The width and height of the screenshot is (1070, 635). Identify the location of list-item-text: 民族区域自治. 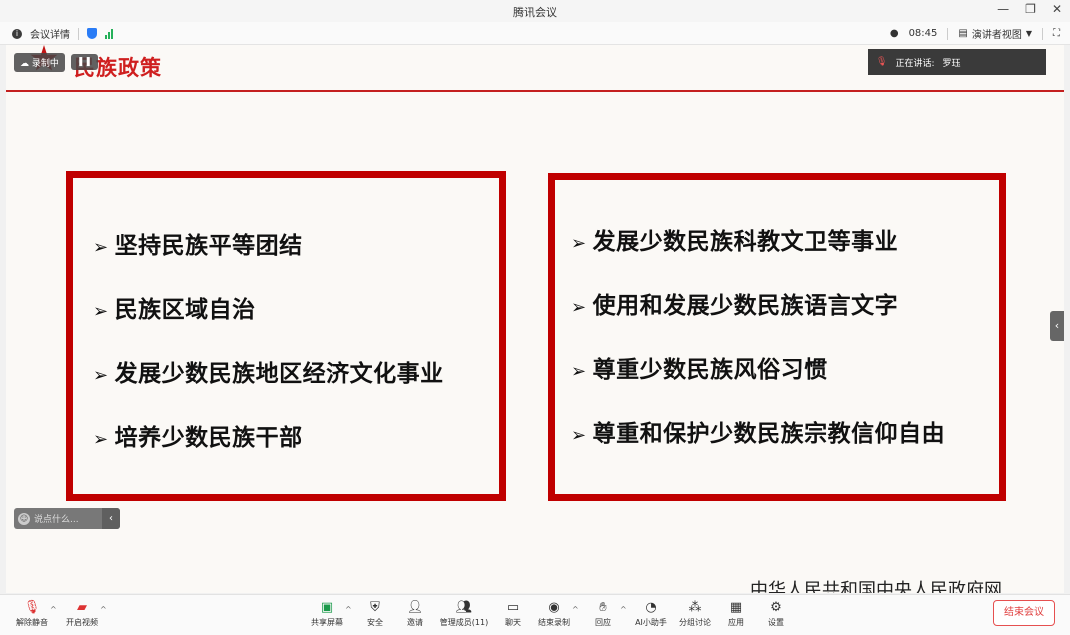
(185, 310).